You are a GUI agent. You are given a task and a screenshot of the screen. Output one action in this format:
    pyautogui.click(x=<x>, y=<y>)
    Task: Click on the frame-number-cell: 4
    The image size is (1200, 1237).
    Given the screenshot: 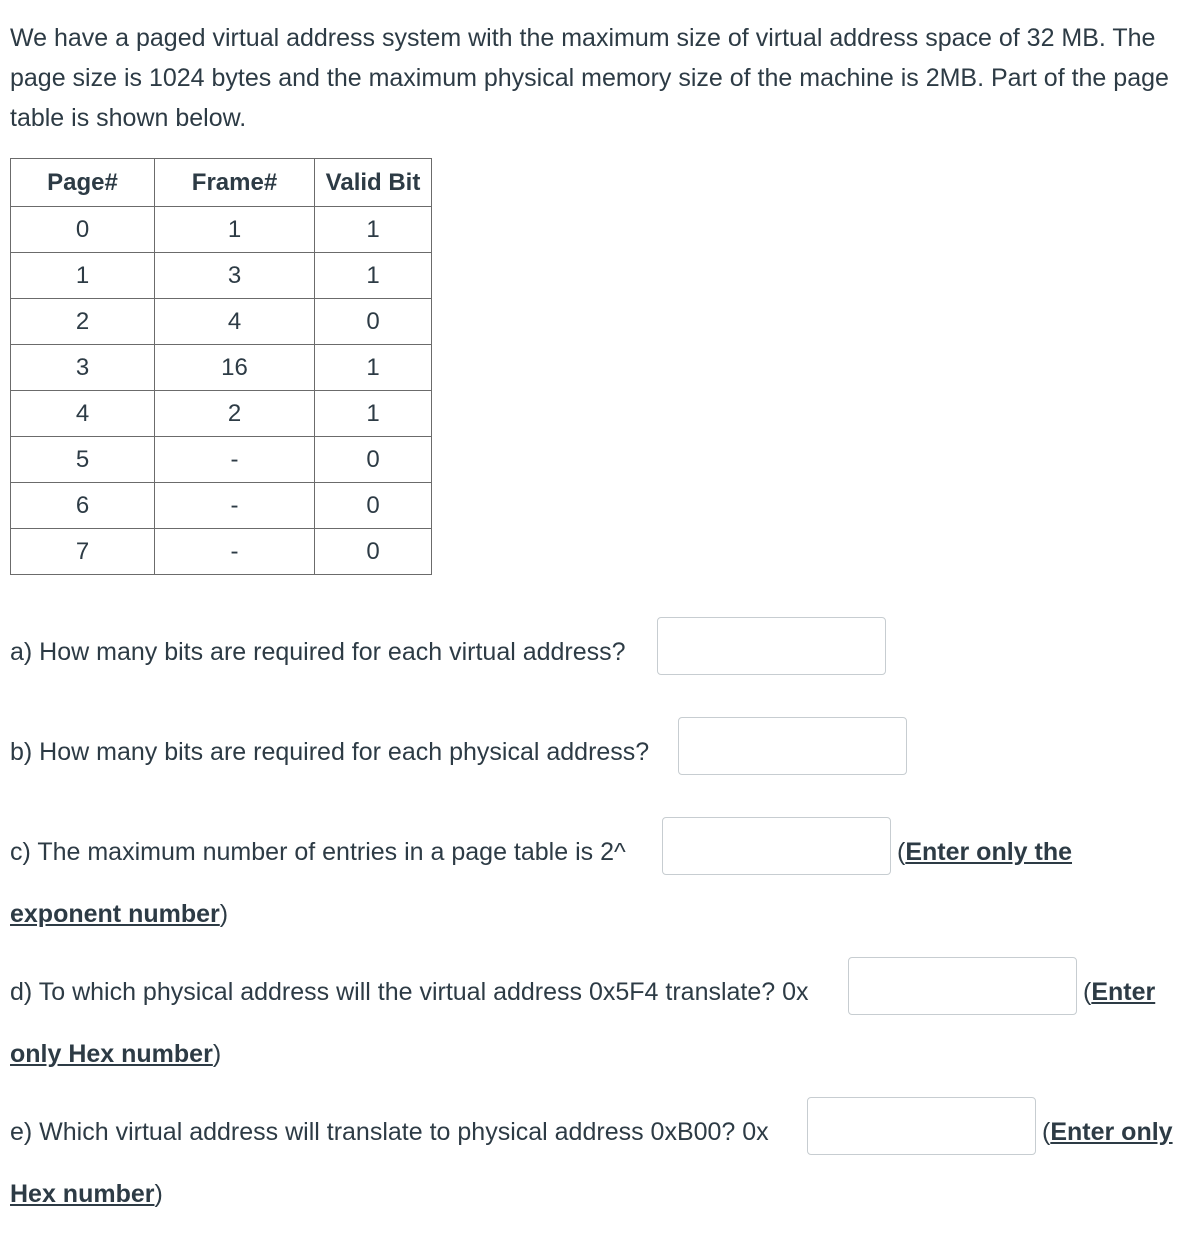 What is the action you would take?
    pyautogui.click(x=234, y=321)
    